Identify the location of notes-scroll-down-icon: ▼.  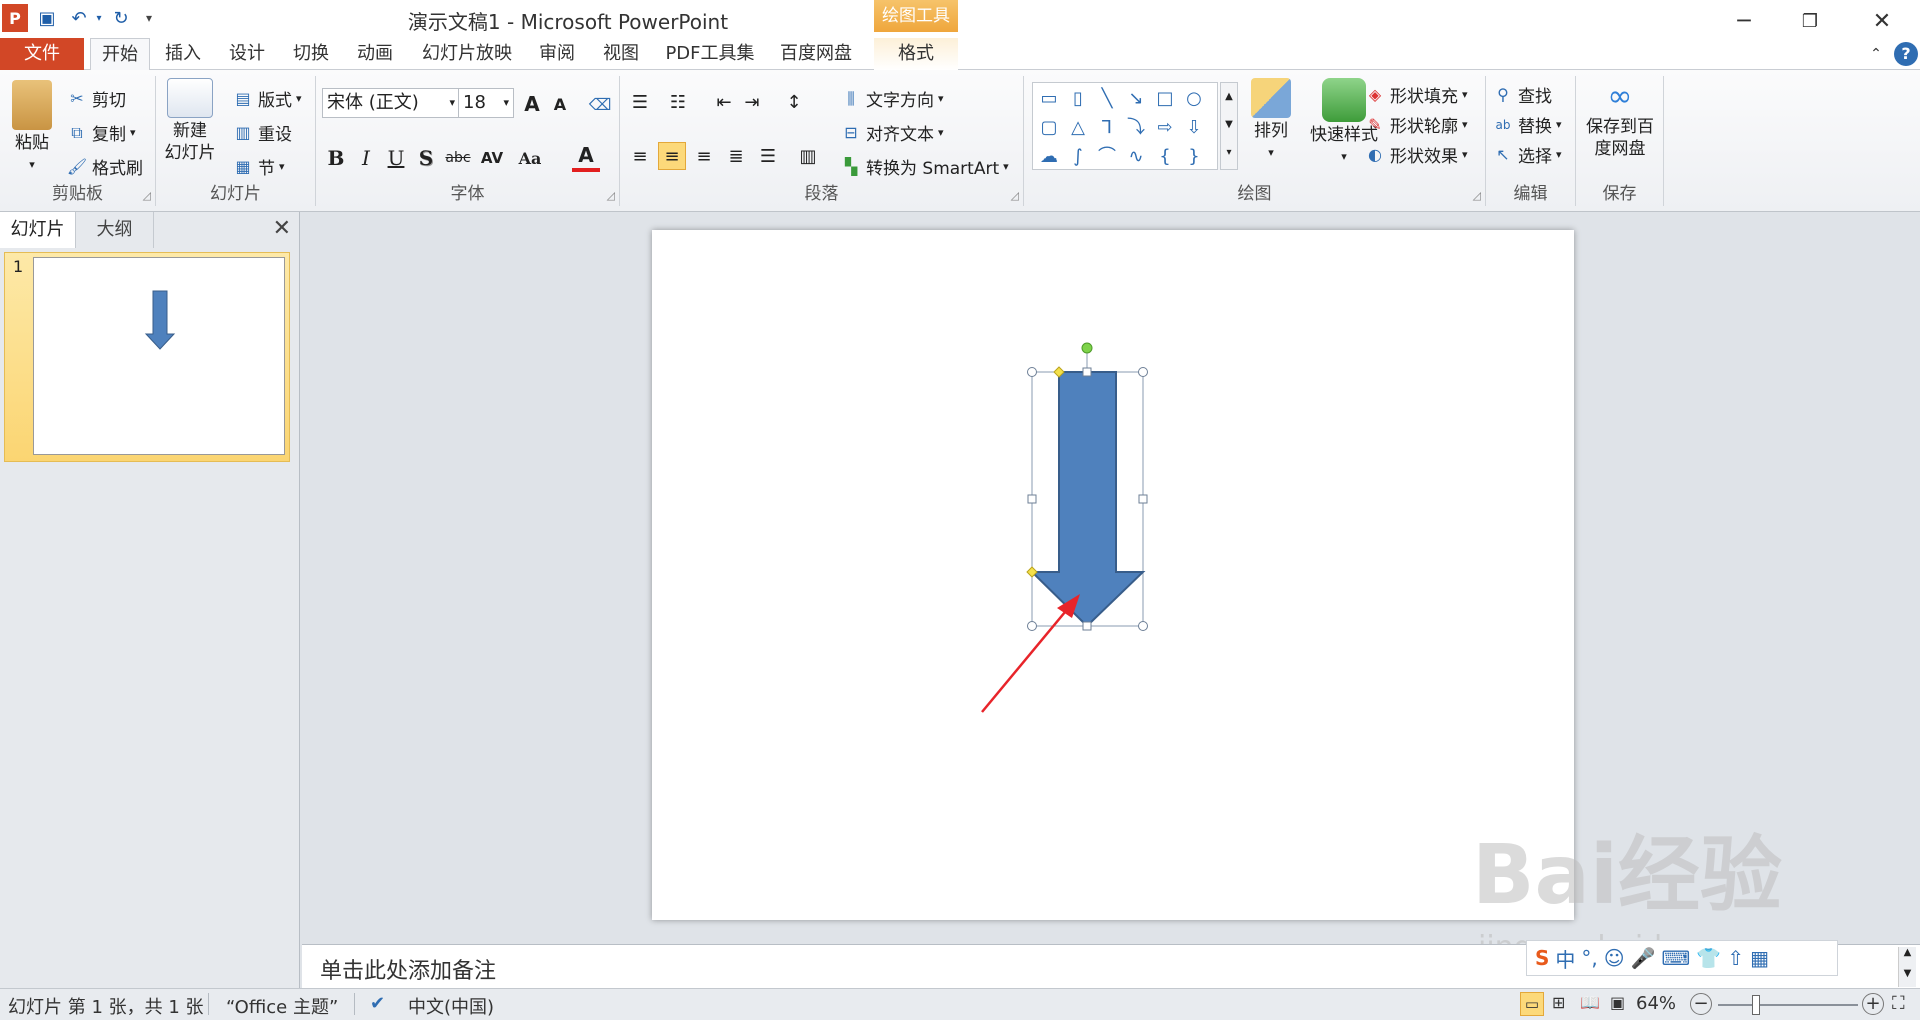
(1907, 973).